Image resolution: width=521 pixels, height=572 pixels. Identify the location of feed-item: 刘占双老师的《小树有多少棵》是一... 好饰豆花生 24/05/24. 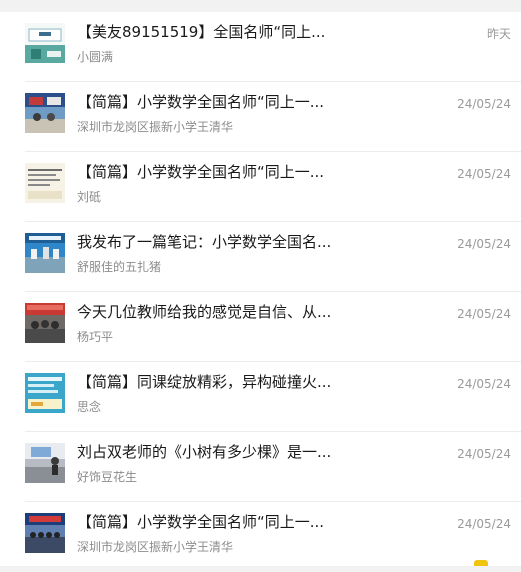
(260, 467).